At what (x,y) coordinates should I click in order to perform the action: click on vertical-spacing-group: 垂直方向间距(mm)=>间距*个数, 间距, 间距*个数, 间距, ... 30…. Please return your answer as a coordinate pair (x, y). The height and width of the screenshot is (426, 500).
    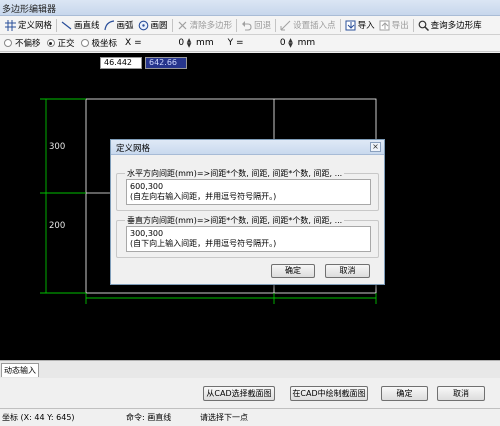
    Looking at the image, I should click on (247, 236).